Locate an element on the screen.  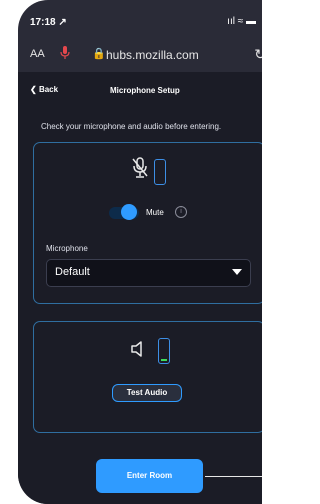
mute-label: Mute is located at coordinates (155, 212).